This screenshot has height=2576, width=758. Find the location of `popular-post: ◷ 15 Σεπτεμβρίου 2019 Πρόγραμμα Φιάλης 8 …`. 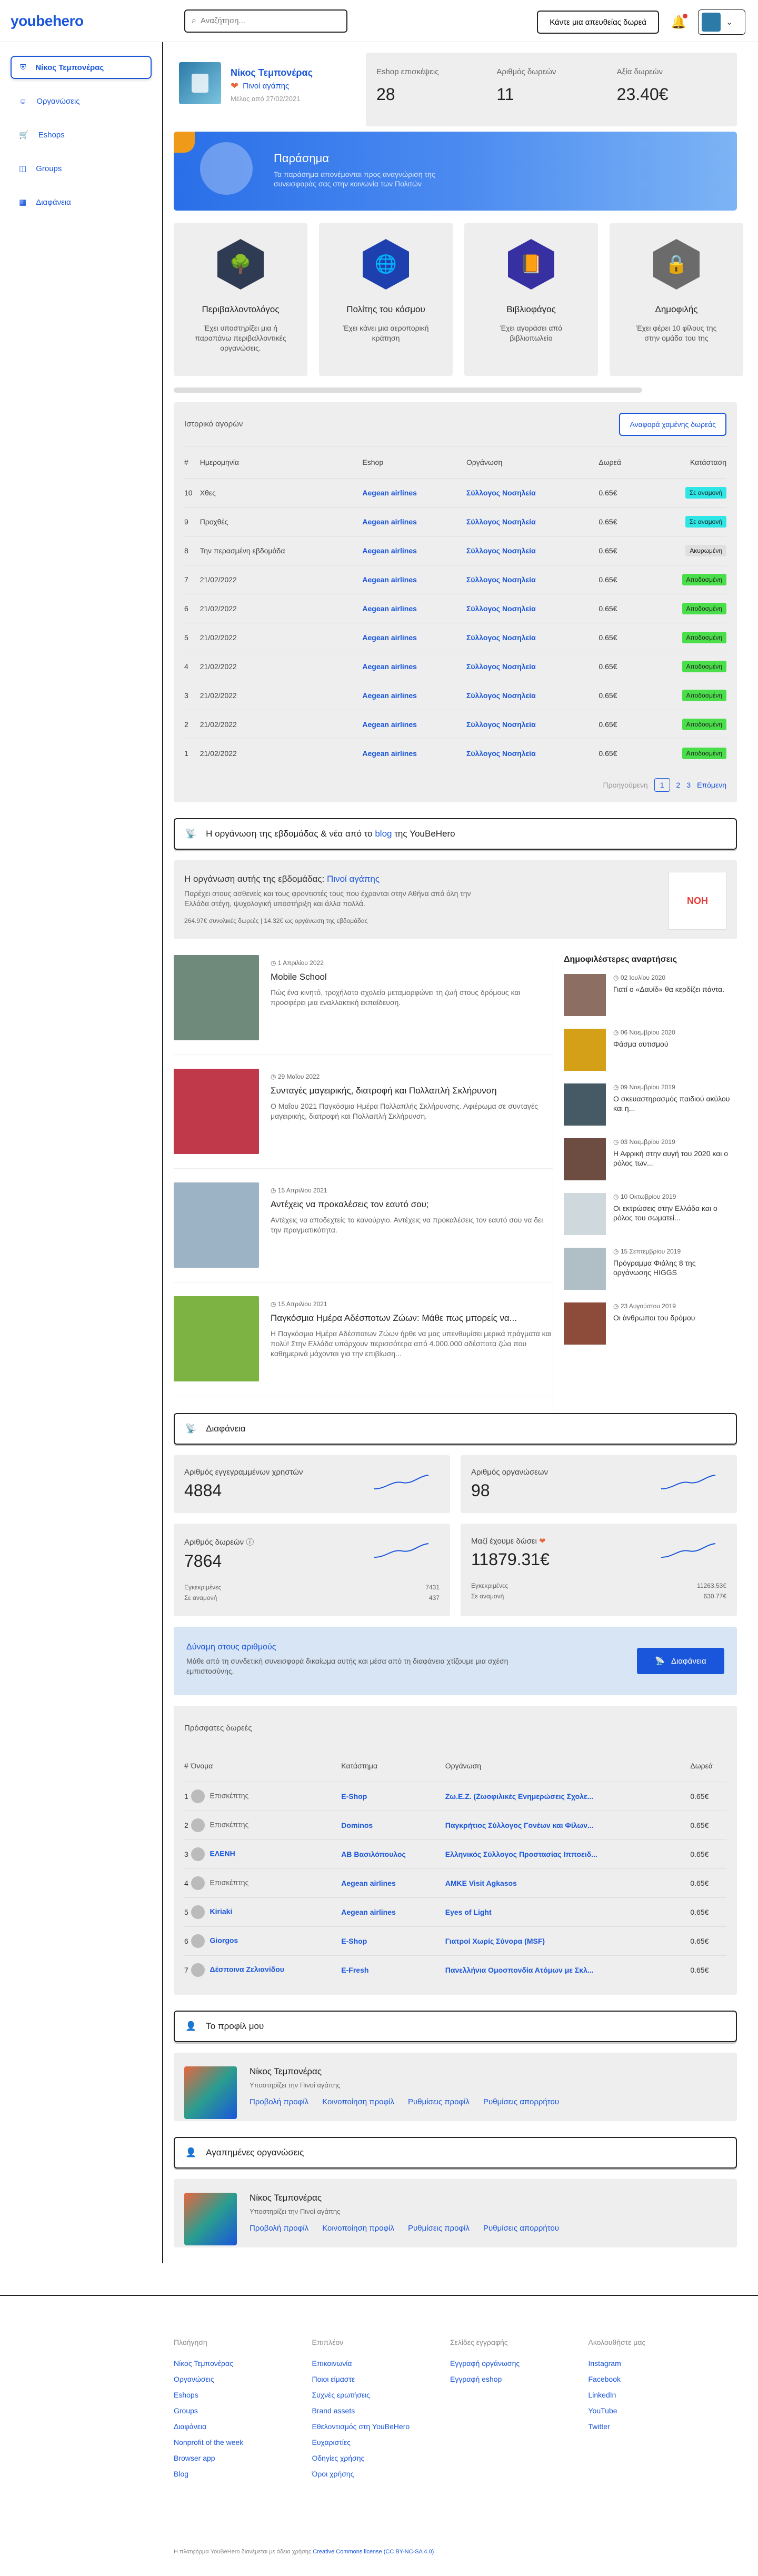

popular-post: ◷ 15 Σεπτεμβρίου 2019 Πρόγραμμα Φιάλης 8 … is located at coordinates (648, 1269).